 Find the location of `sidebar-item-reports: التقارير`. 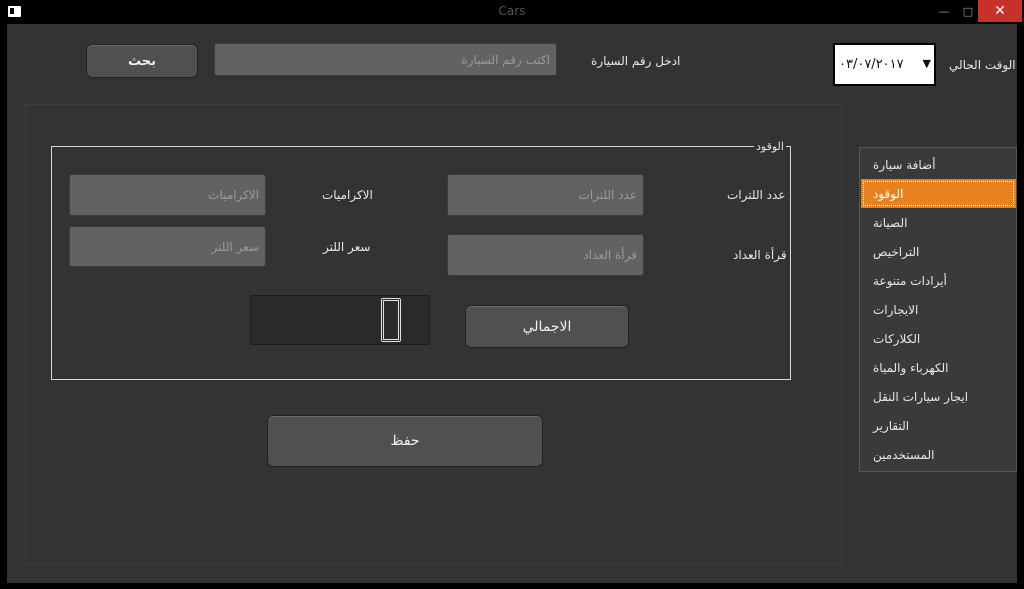

sidebar-item-reports: التقارير is located at coordinates (938, 425).